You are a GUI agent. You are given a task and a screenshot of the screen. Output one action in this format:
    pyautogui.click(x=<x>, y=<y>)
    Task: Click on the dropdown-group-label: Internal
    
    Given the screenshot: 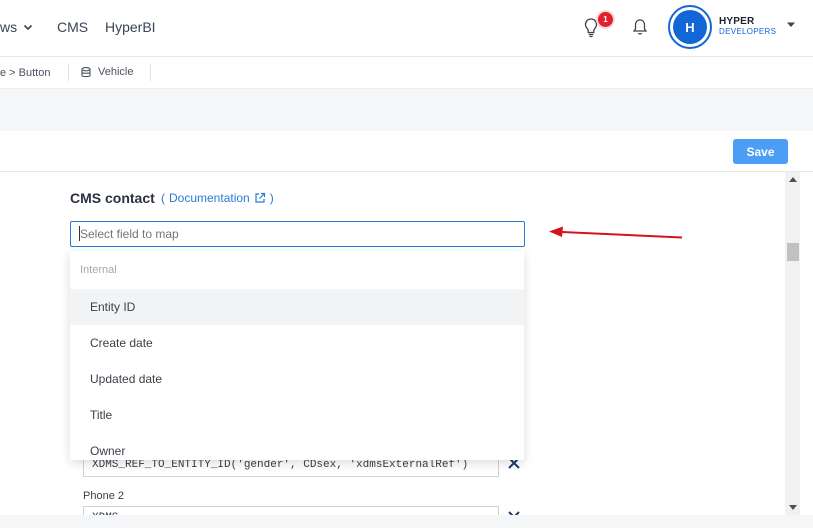 What is the action you would take?
    pyautogui.click(x=98, y=270)
    